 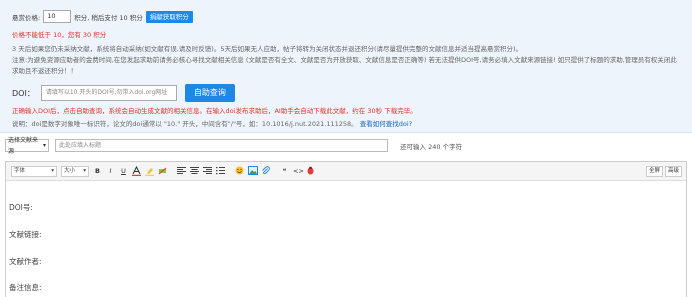 I want to click on font-size-value: 大小, so click(x=70, y=170).